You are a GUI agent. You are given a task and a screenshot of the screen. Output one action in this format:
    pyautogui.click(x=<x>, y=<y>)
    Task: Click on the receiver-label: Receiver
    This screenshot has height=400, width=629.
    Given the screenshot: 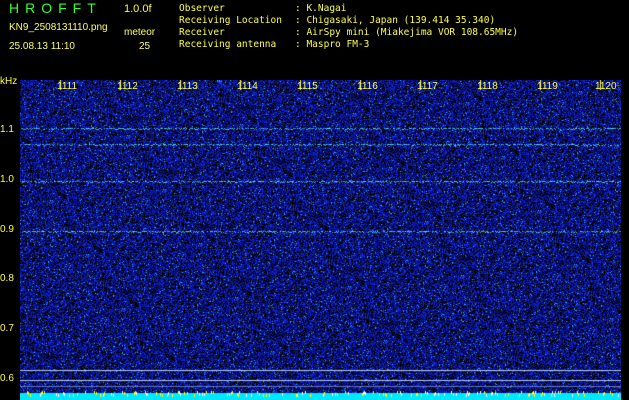 What is the action you would take?
    pyautogui.click(x=202, y=32)
    